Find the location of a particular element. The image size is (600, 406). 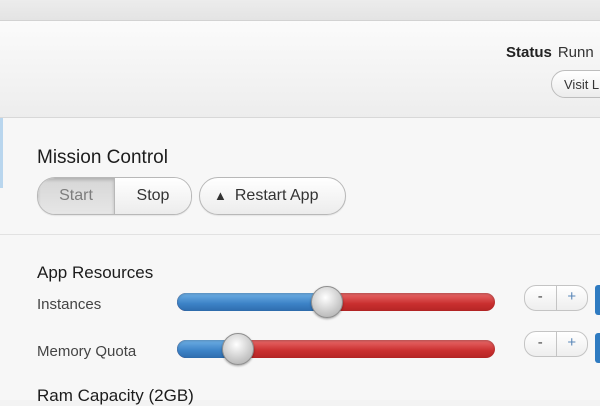

instances-stepper: - + is located at coordinates (556, 298).